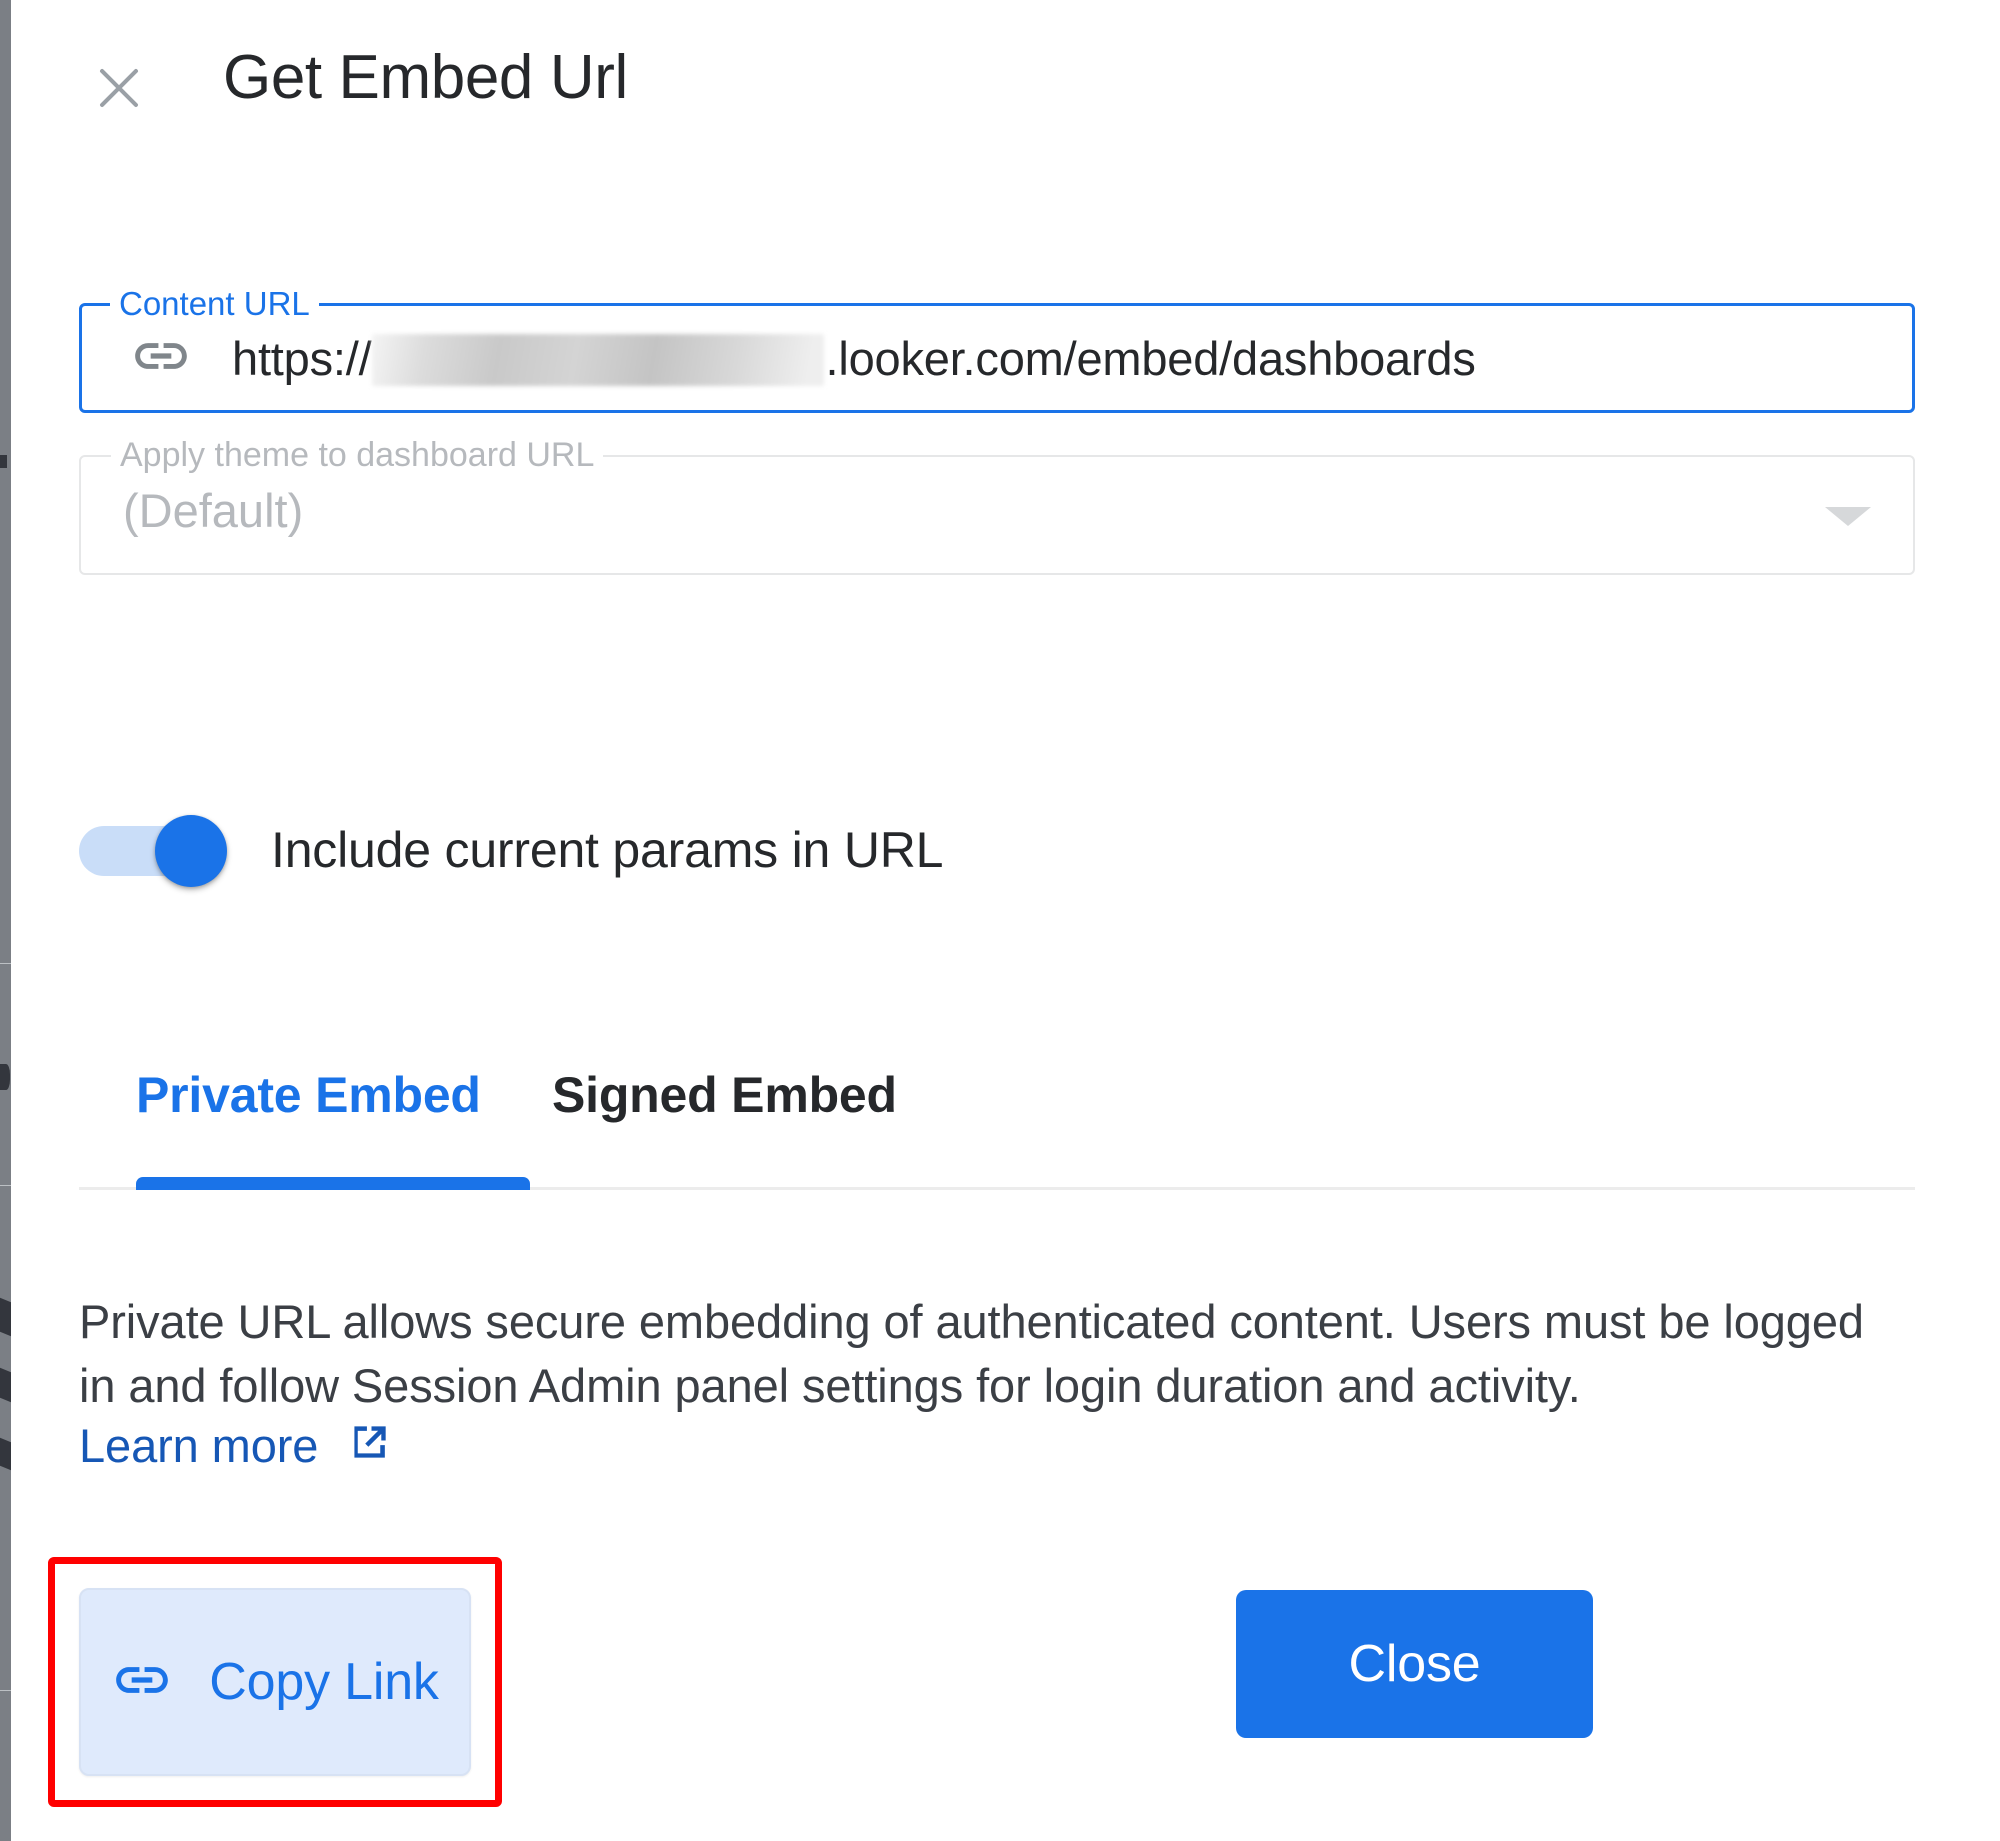  I want to click on external-link-icon, so click(369, 1445).